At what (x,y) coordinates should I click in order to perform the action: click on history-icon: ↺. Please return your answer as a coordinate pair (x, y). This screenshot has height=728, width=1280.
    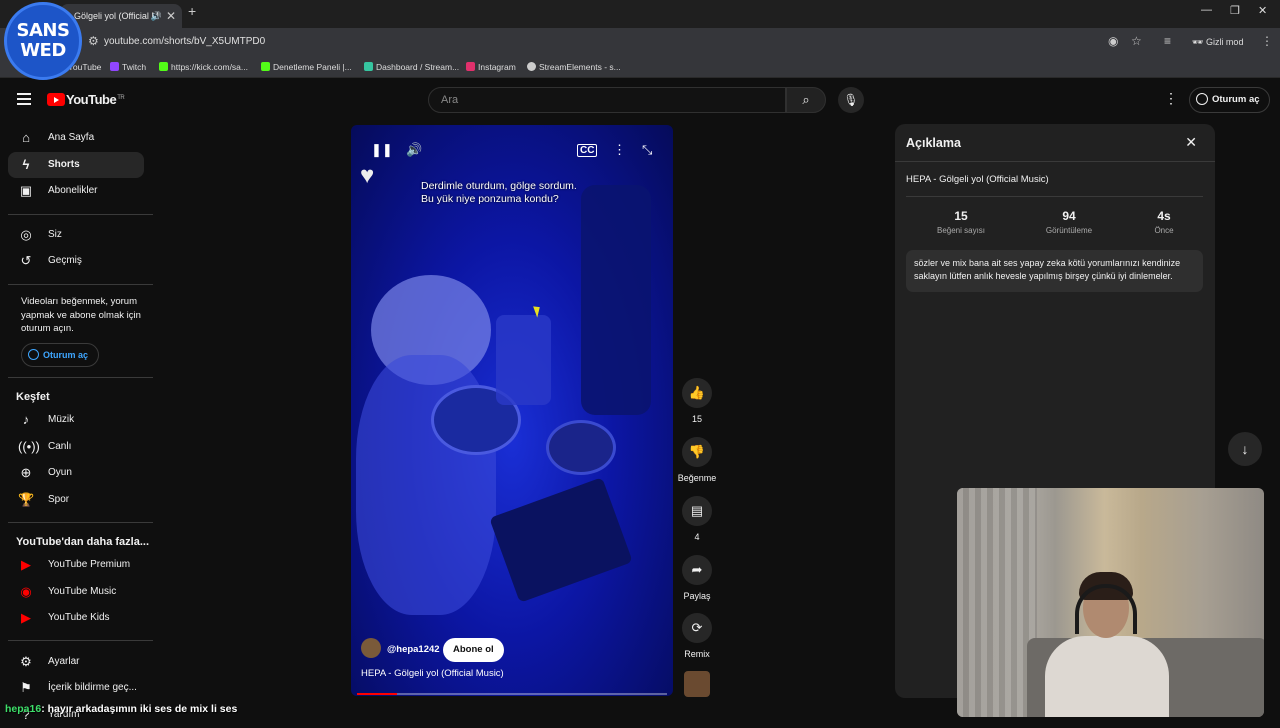
    Looking at the image, I should click on (26, 260).